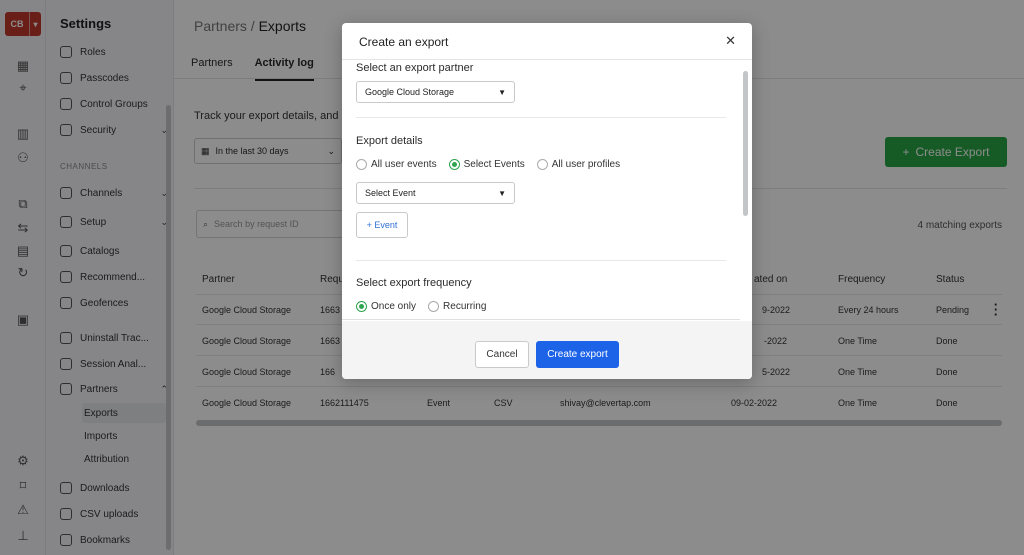 The image size is (1024, 555). Describe the element at coordinates (502, 354) in the screenshot. I see `cancel-button: Cancel` at that location.